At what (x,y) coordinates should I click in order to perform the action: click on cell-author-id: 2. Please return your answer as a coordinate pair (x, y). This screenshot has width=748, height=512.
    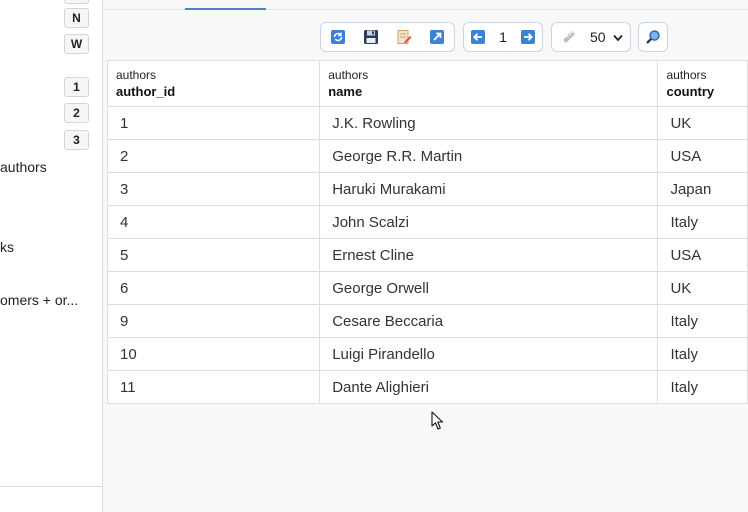
    Looking at the image, I should click on (213, 156).